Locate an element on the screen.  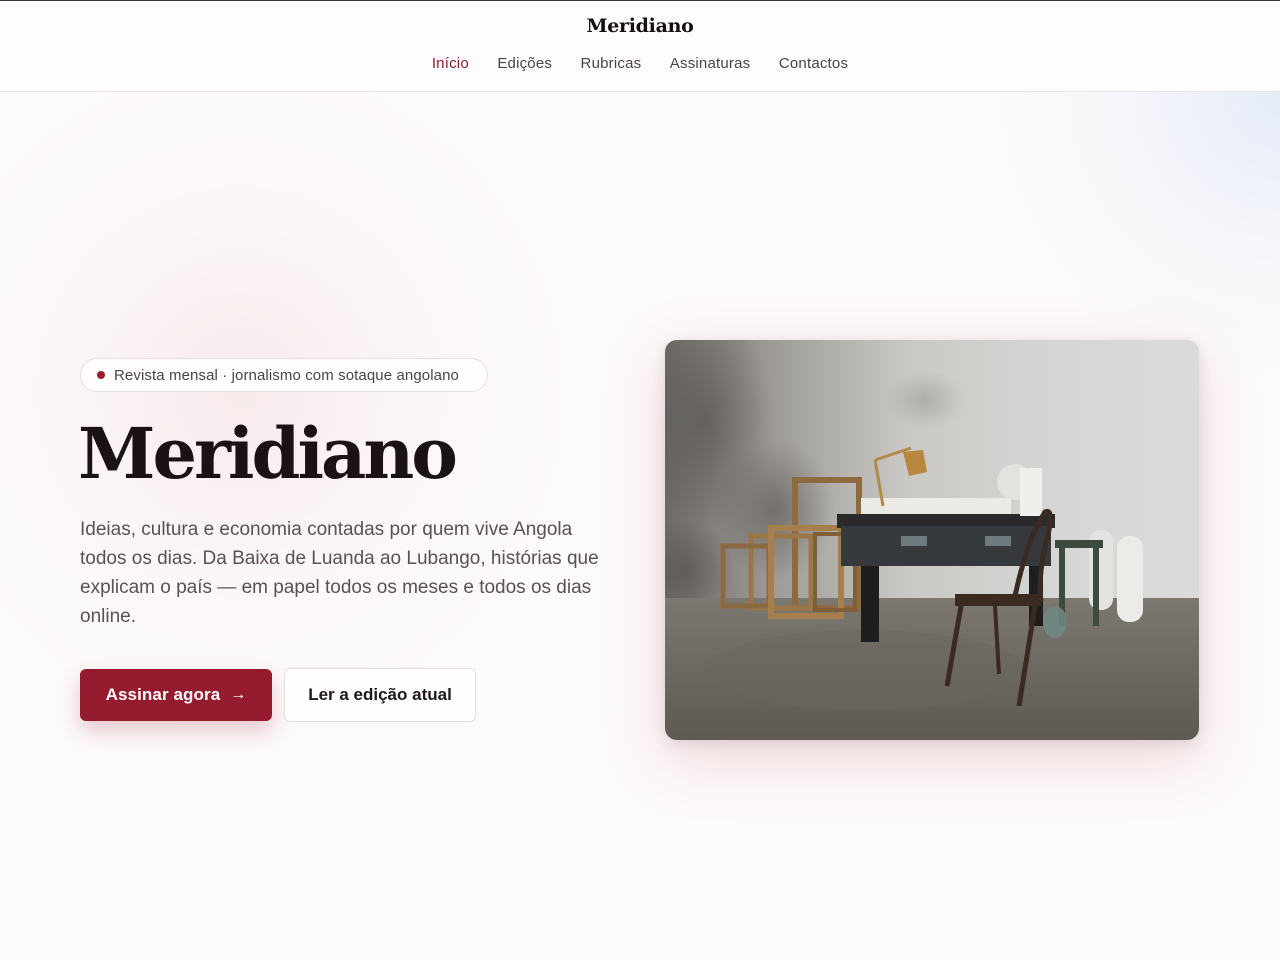
read-current-edition-label: Ler a edição atual is located at coordinates (380, 694).